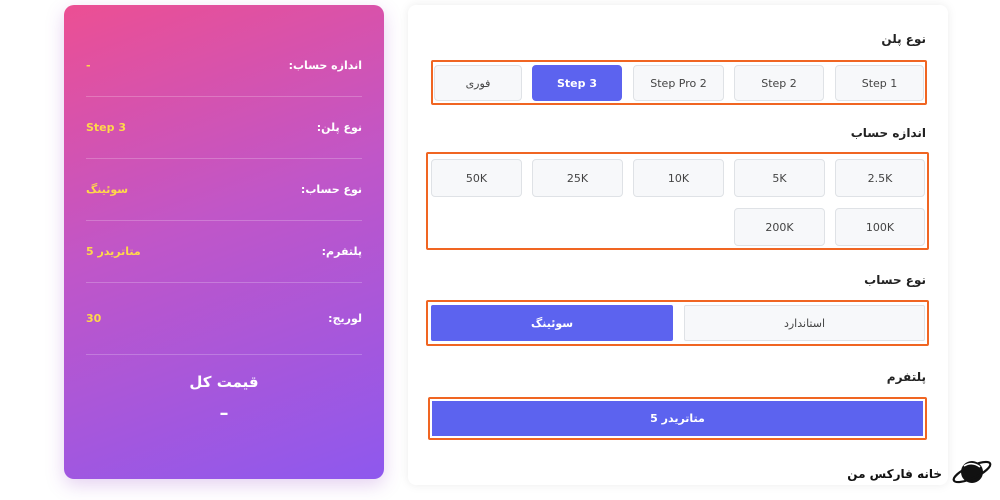  What do you see at coordinates (107, 189) in the screenshot?
I see `summary-value: سوئینگ` at bounding box center [107, 189].